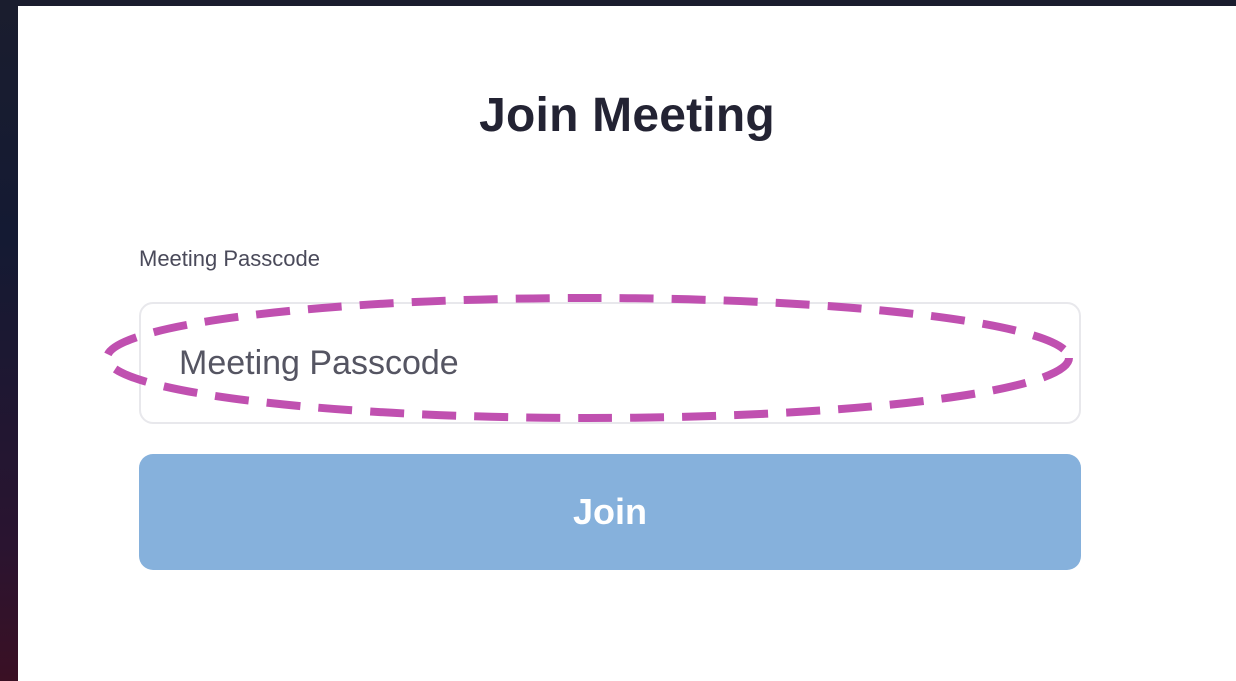 Image resolution: width=1236 pixels, height=681 pixels. I want to click on join-button: Join, so click(610, 512).